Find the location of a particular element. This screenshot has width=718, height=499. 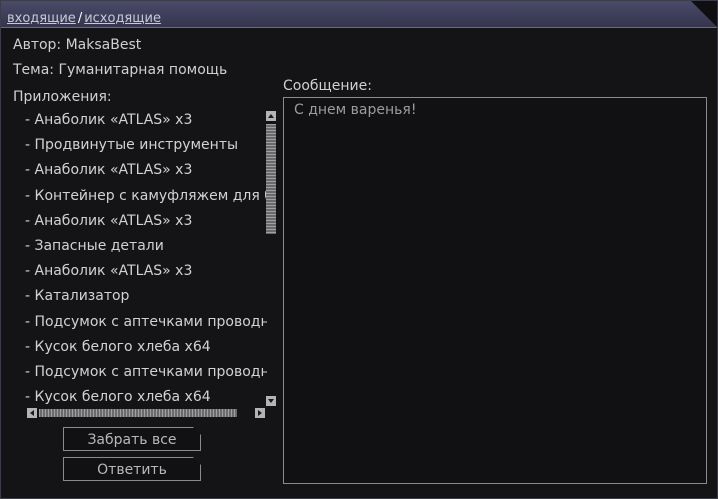

arrow-down-icon is located at coordinates (271, 401).